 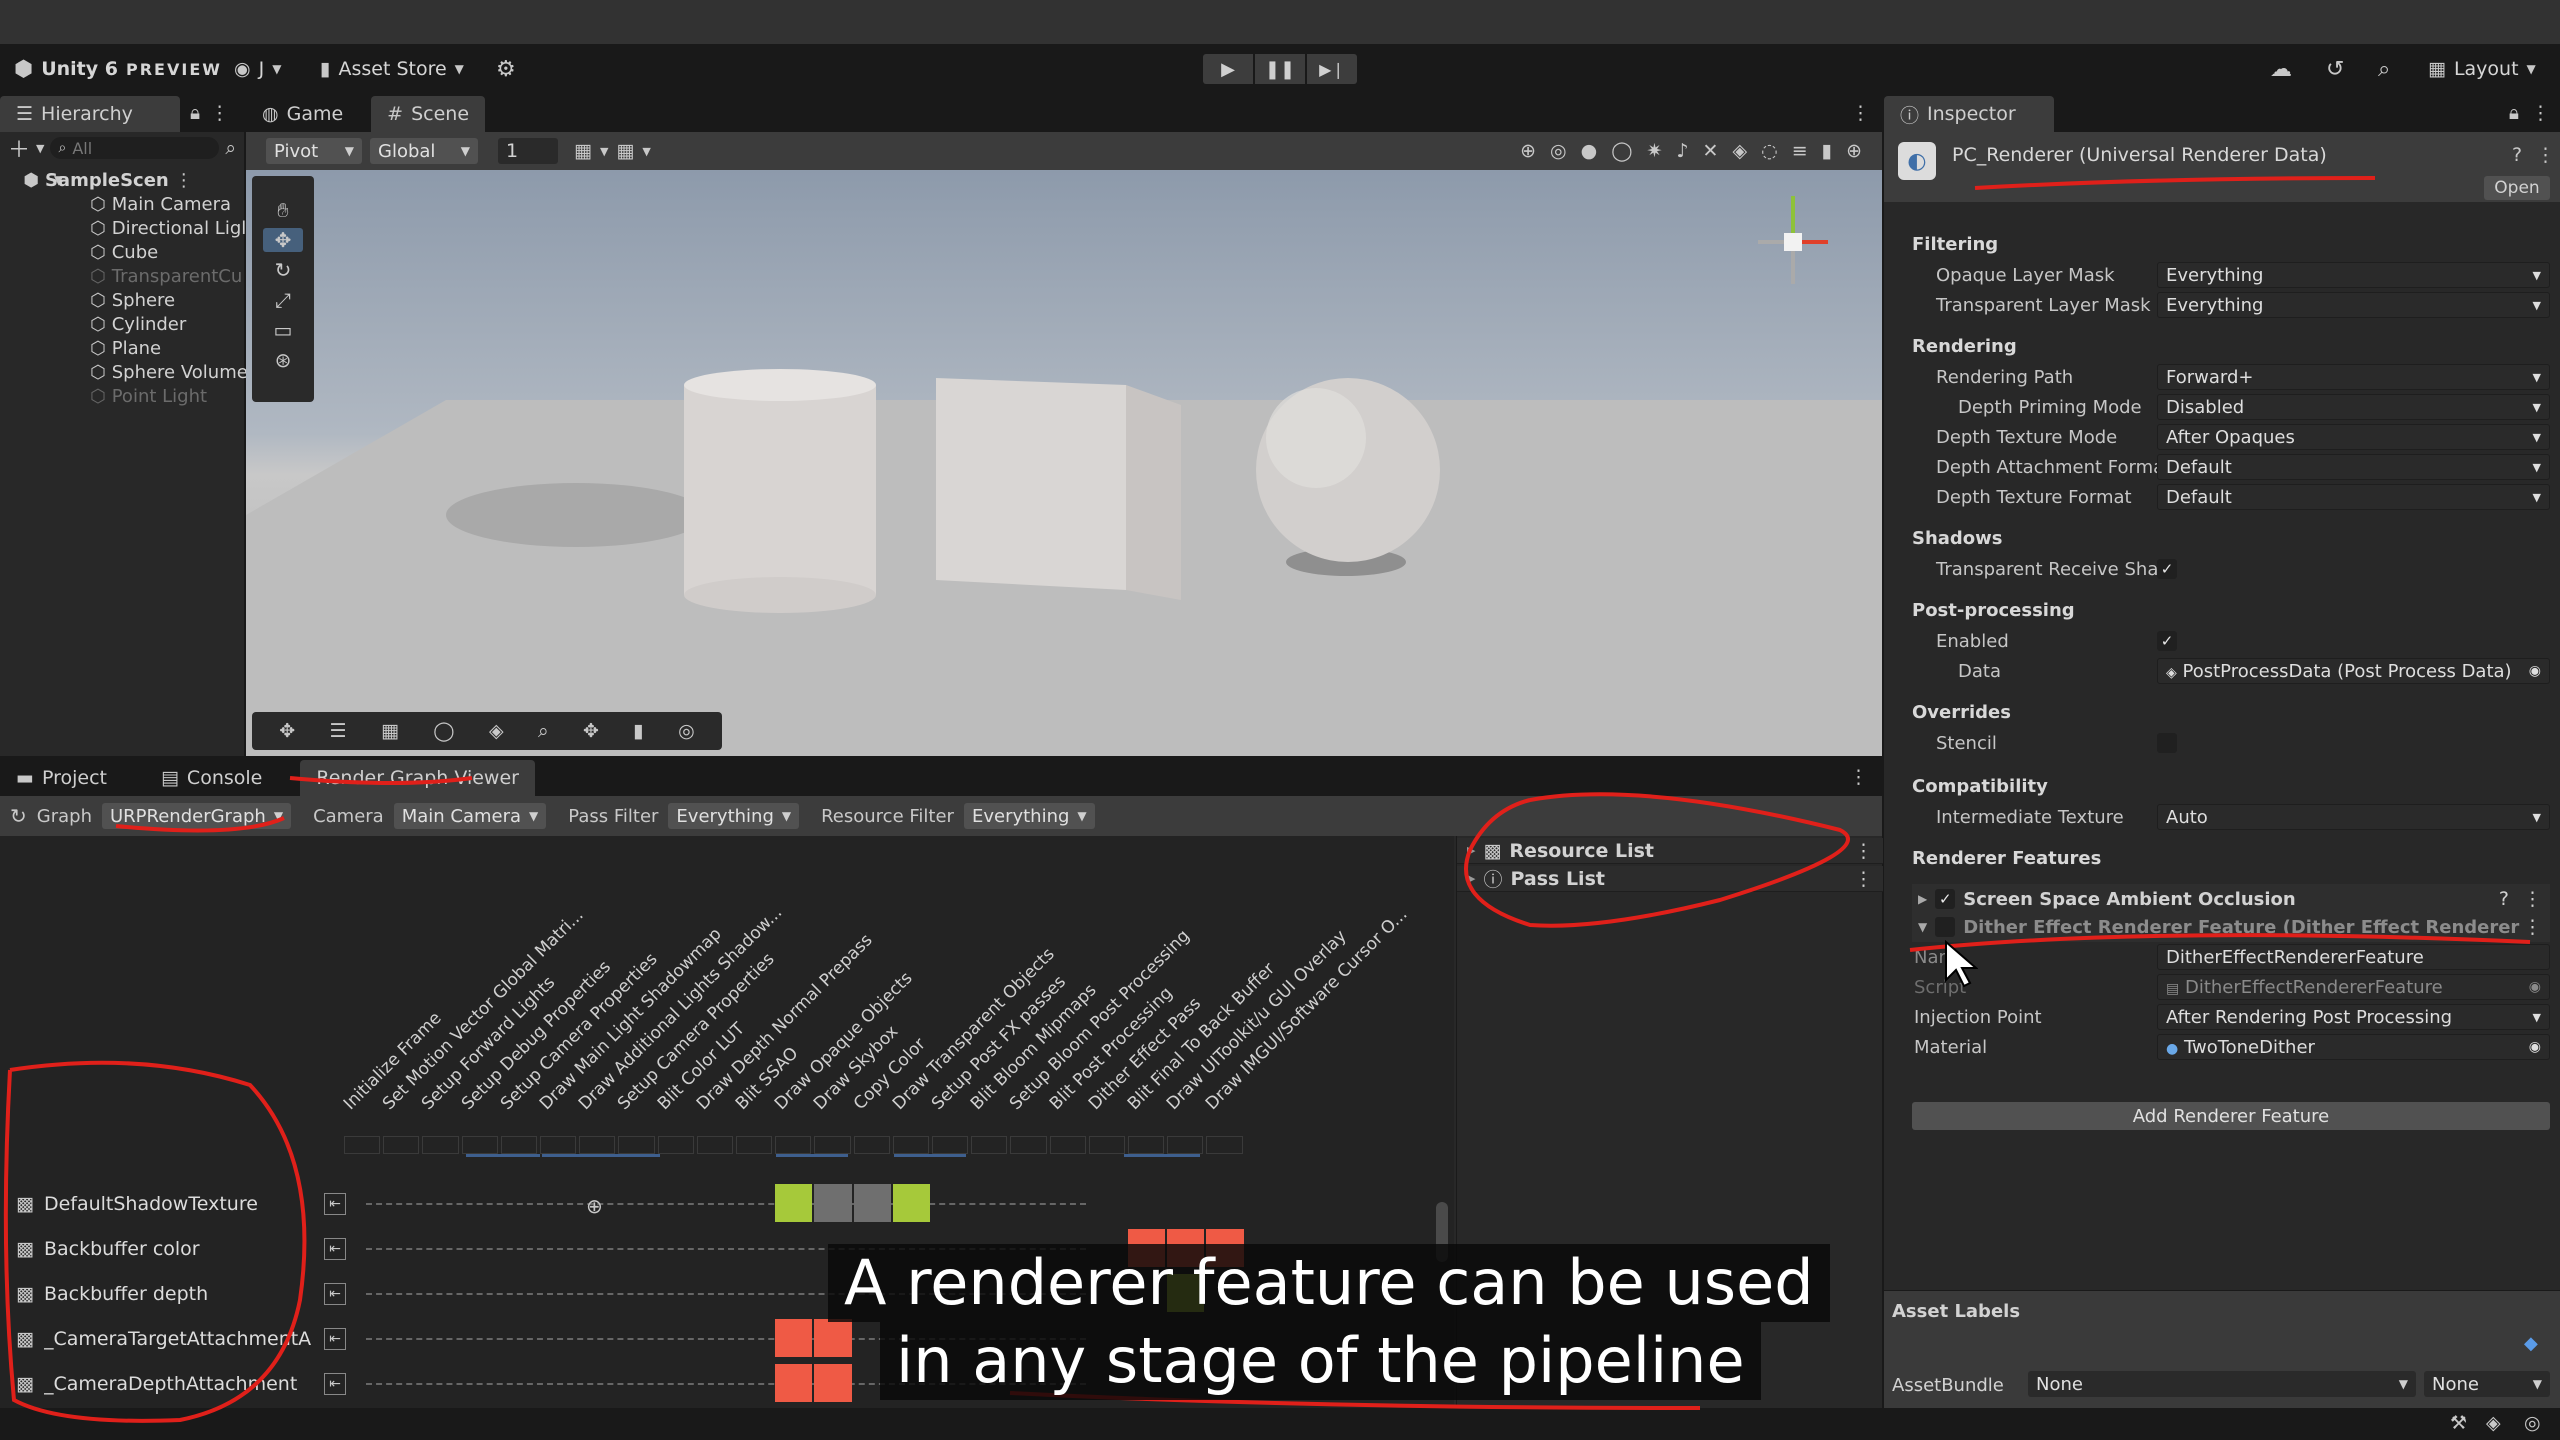 I want to click on annotation-underline-tab, so click(x=381, y=780).